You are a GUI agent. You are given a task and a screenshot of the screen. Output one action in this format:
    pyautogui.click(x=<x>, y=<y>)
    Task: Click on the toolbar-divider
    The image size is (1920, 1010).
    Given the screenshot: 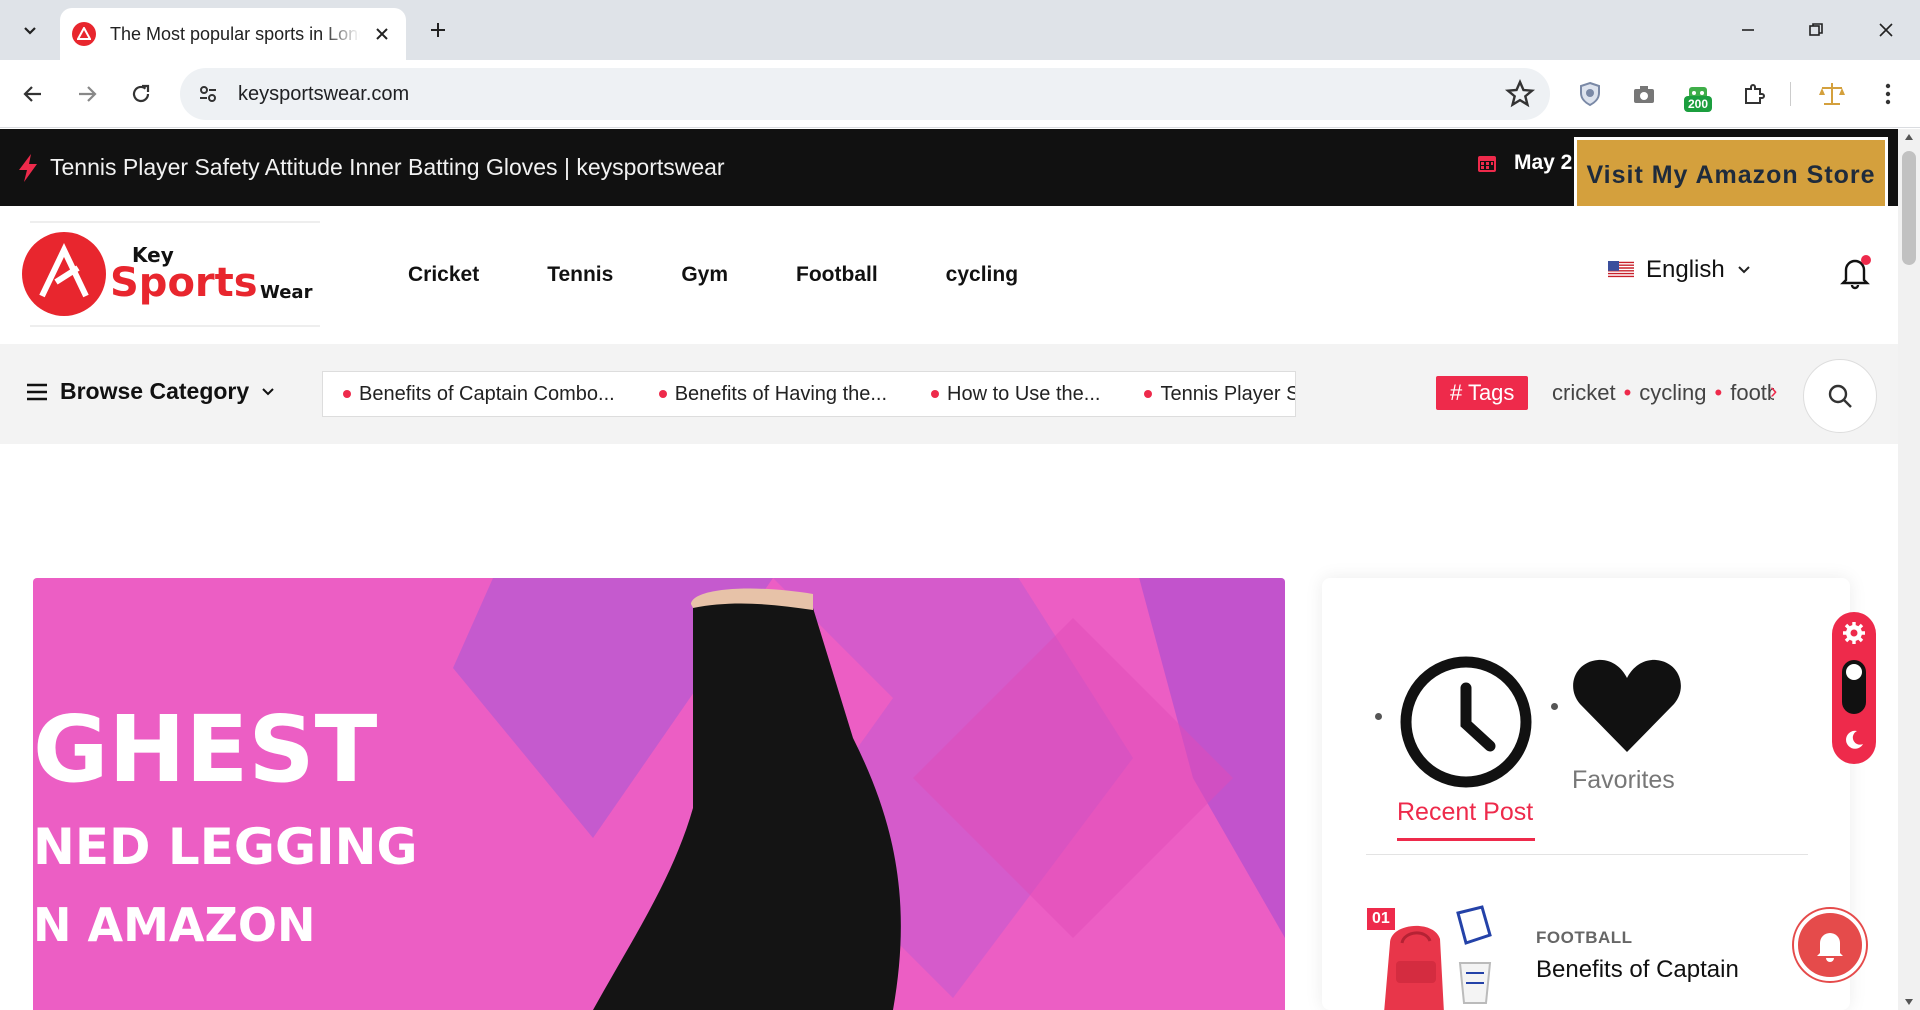 What is the action you would take?
    pyautogui.click(x=1790, y=94)
    